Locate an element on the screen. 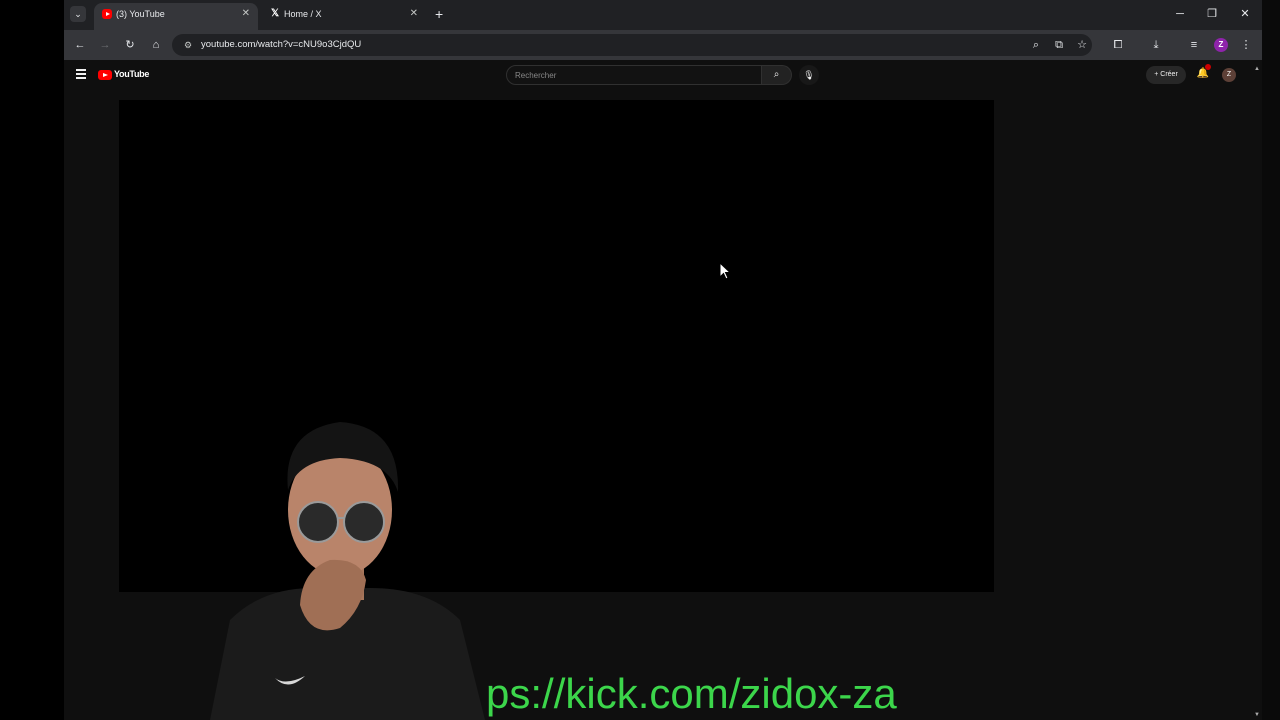  extensions-icon: ⧠ is located at coordinates (1118, 45).